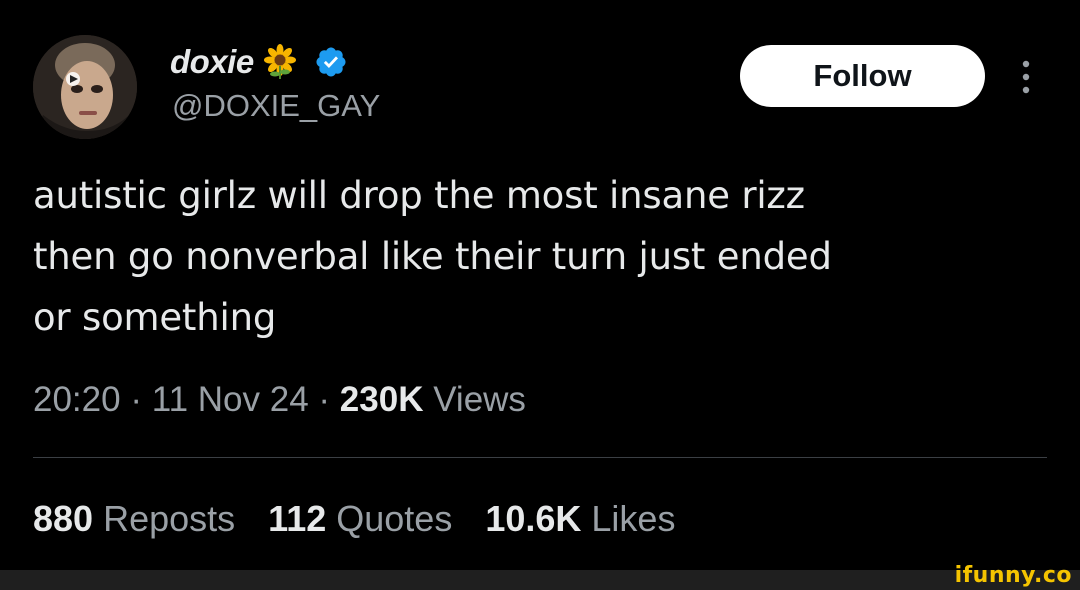  I want to click on quotes-stat: 112 Quotes, so click(360, 519).